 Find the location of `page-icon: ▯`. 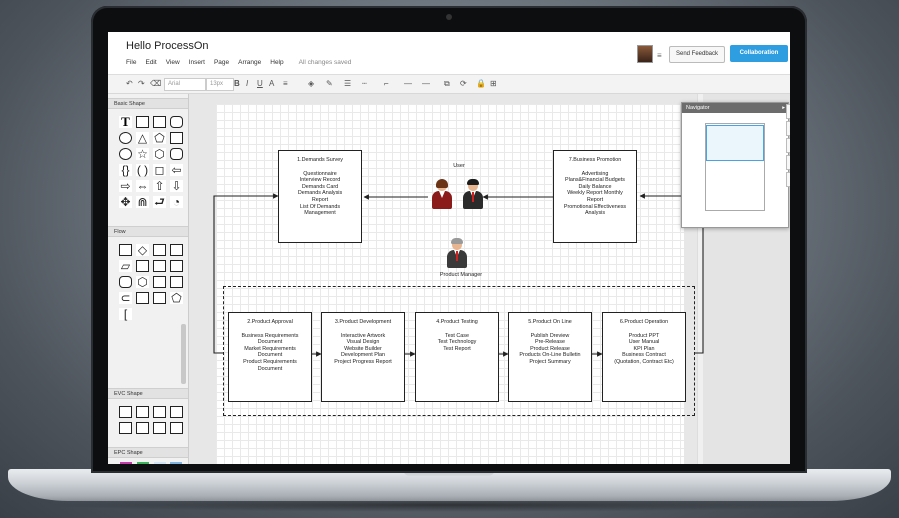

page-icon: ▯ is located at coordinates (788, 179).